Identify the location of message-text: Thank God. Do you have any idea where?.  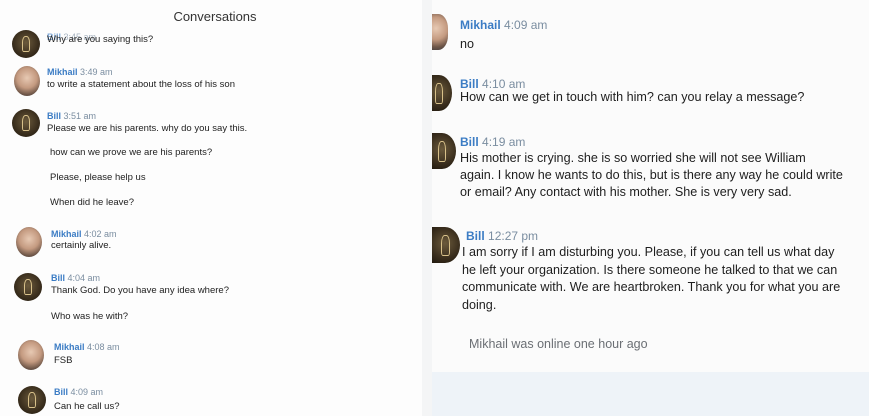
(140, 290).